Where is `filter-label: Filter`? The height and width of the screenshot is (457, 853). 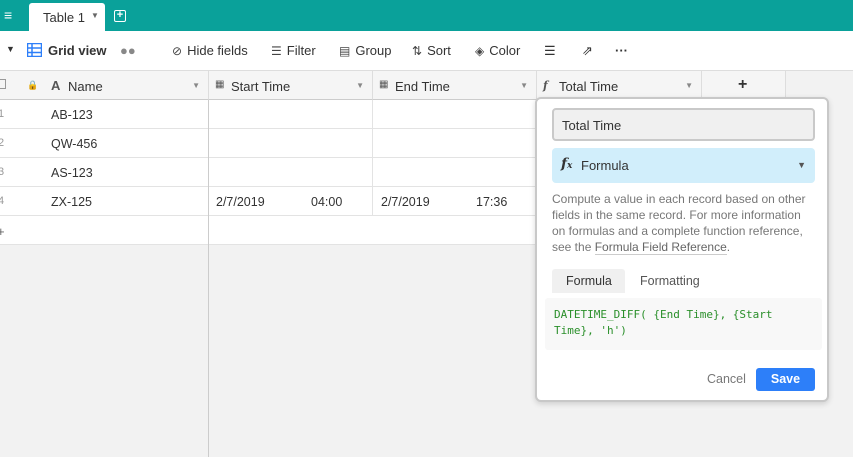
filter-label: Filter is located at coordinates (301, 50).